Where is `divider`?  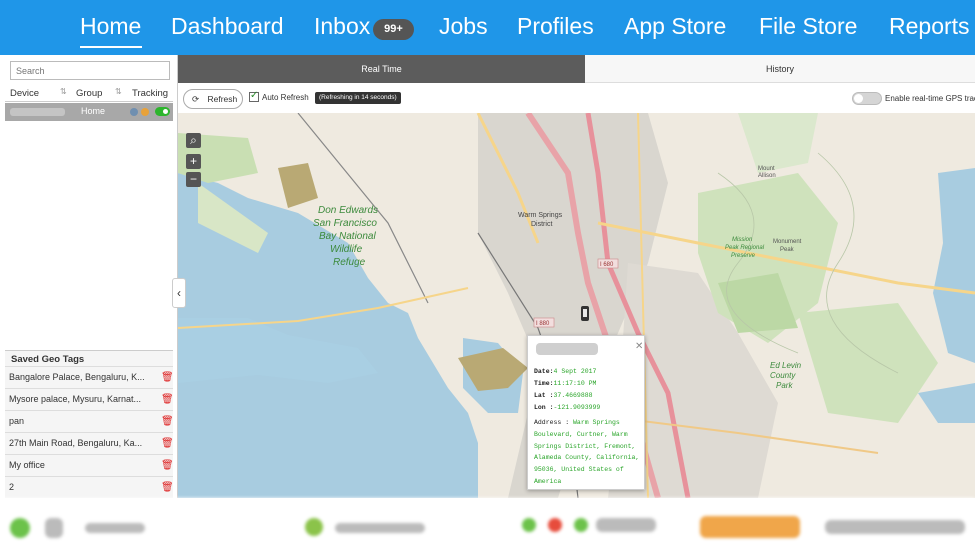
divider is located at coordinates (89, 101).